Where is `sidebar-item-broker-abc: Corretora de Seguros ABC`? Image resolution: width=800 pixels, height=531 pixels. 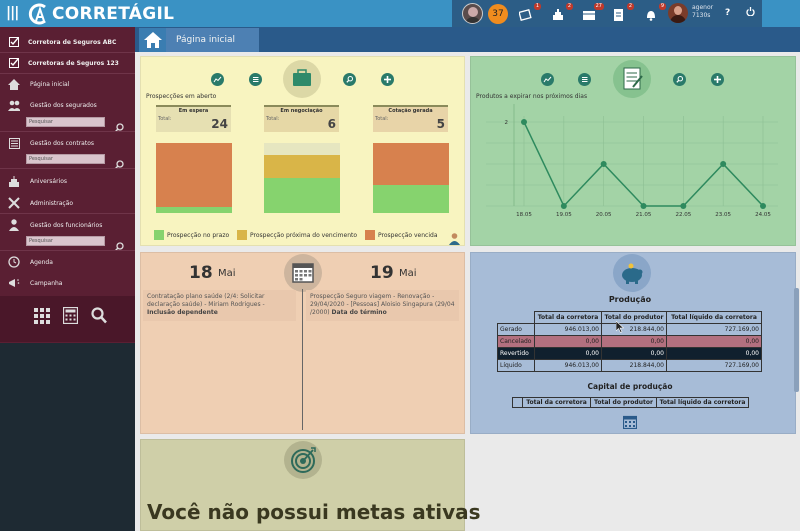 sidebar-item-broker-abc: Corretora de Seguros ABC is located at coordinates (67, 42).